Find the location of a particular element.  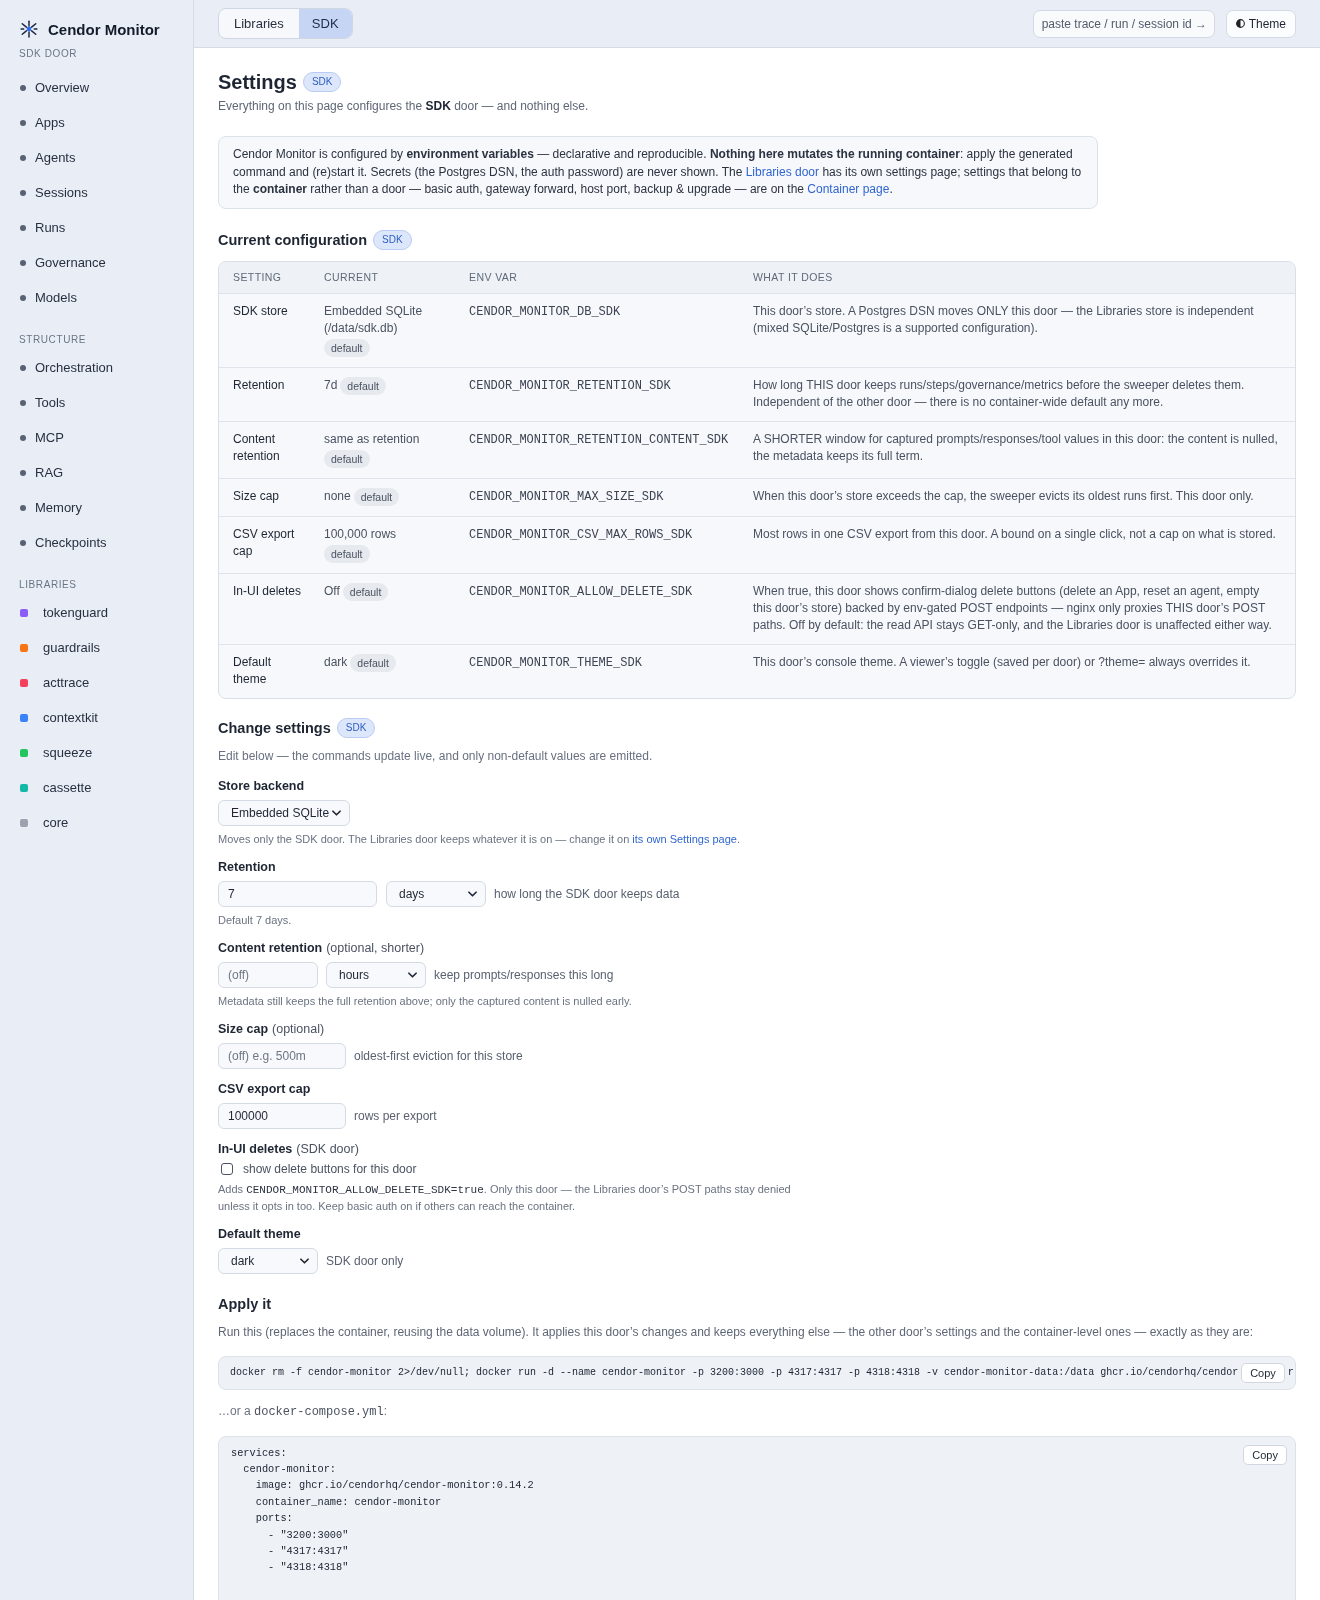

command-overflow-text: r is located at coordinates (1290, 1372).